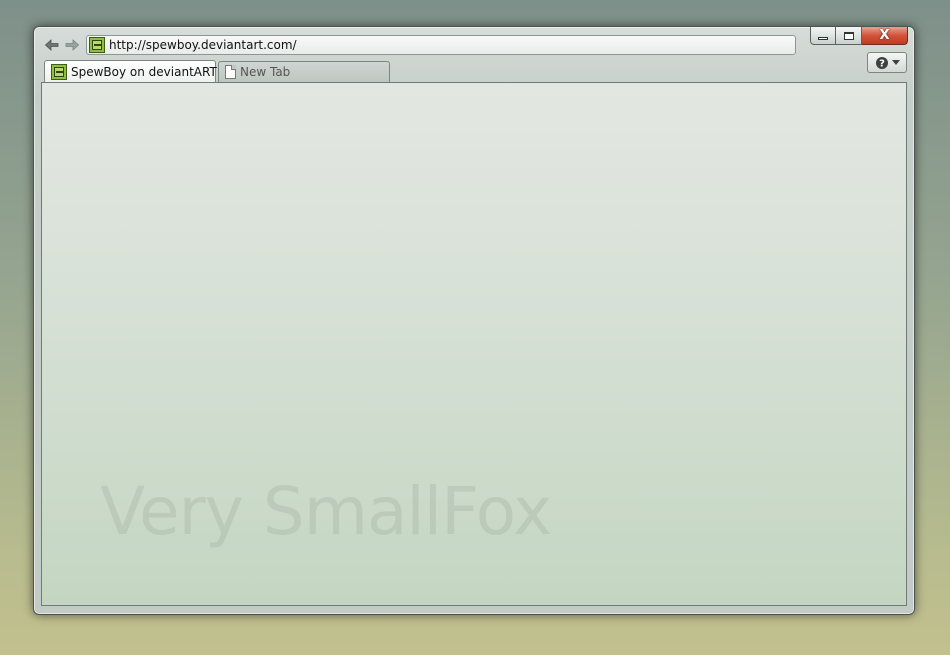 The width and height of the screenshot is (950, 655). I want to click on forward-arrow-icon, so click(72, 45).